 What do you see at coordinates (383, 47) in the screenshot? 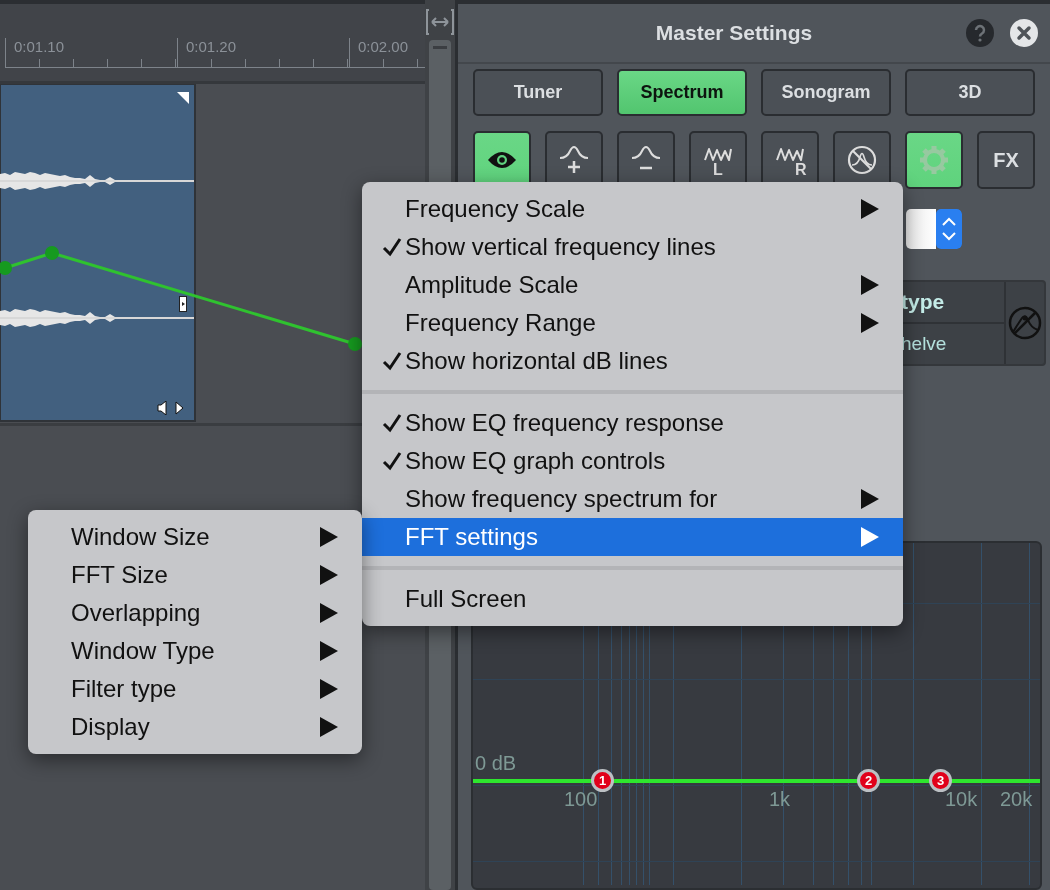
I see `time-label: 0:02.00` at bounding box center [383, 47].